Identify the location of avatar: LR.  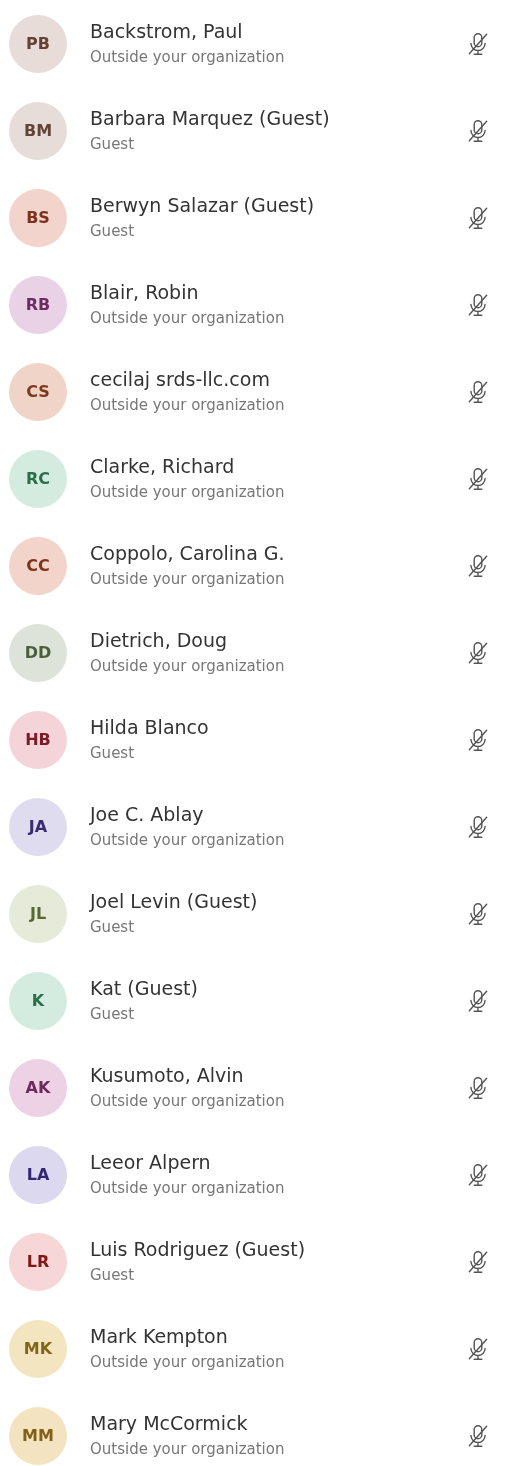
(38, 1261).